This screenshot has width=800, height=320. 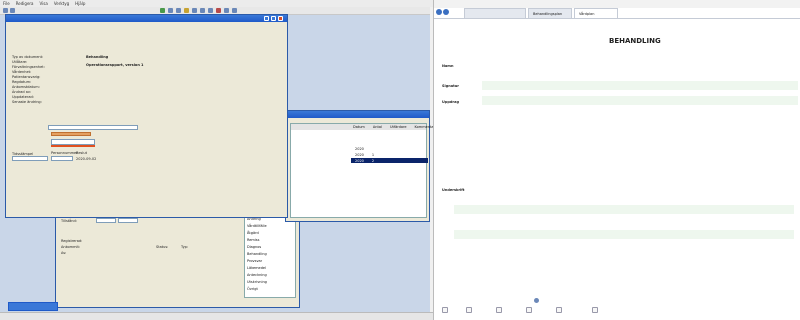 What do you see at coordinates (30, 158) in the screenshot?
I see `timestamp-field` at bounding box center [30, 158].